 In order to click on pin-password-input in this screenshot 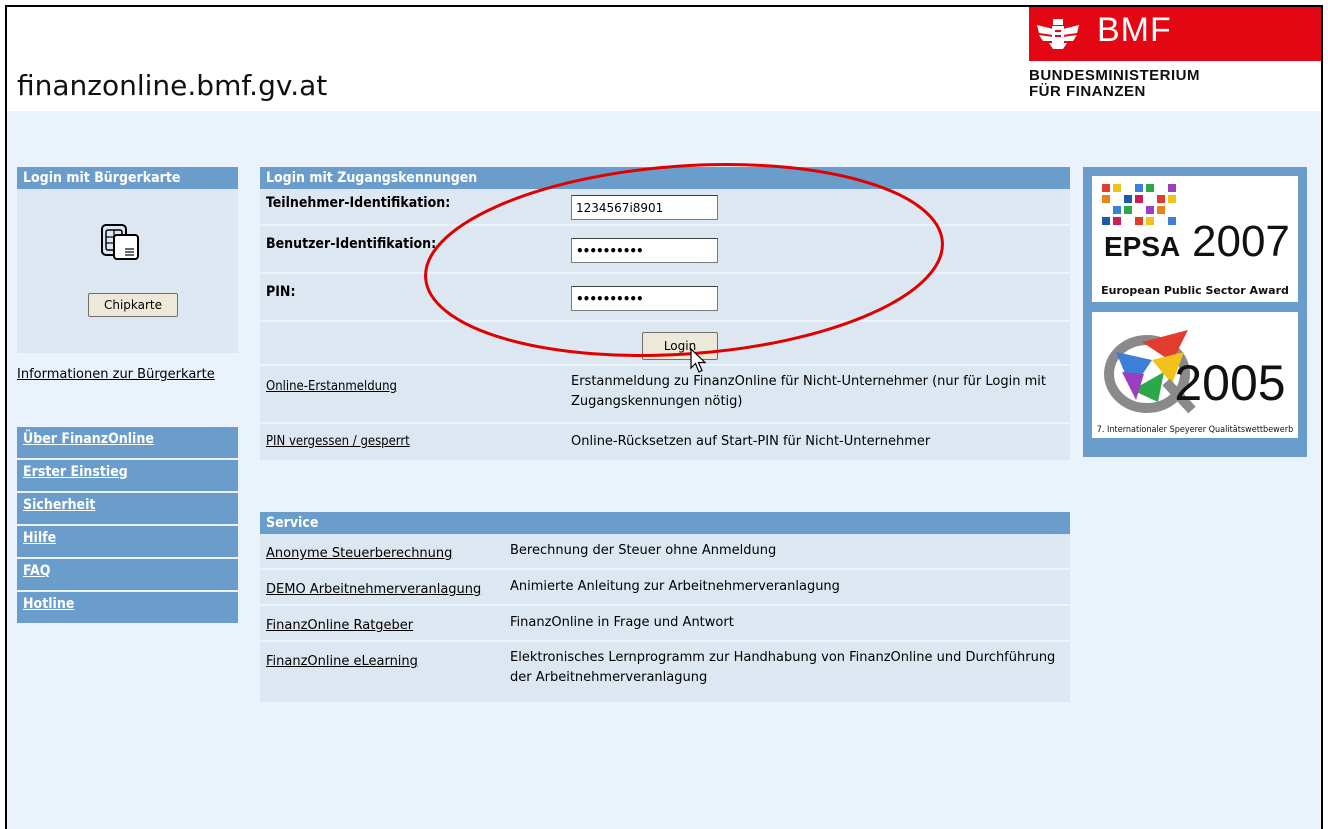, I will do `click(644, 298)`.